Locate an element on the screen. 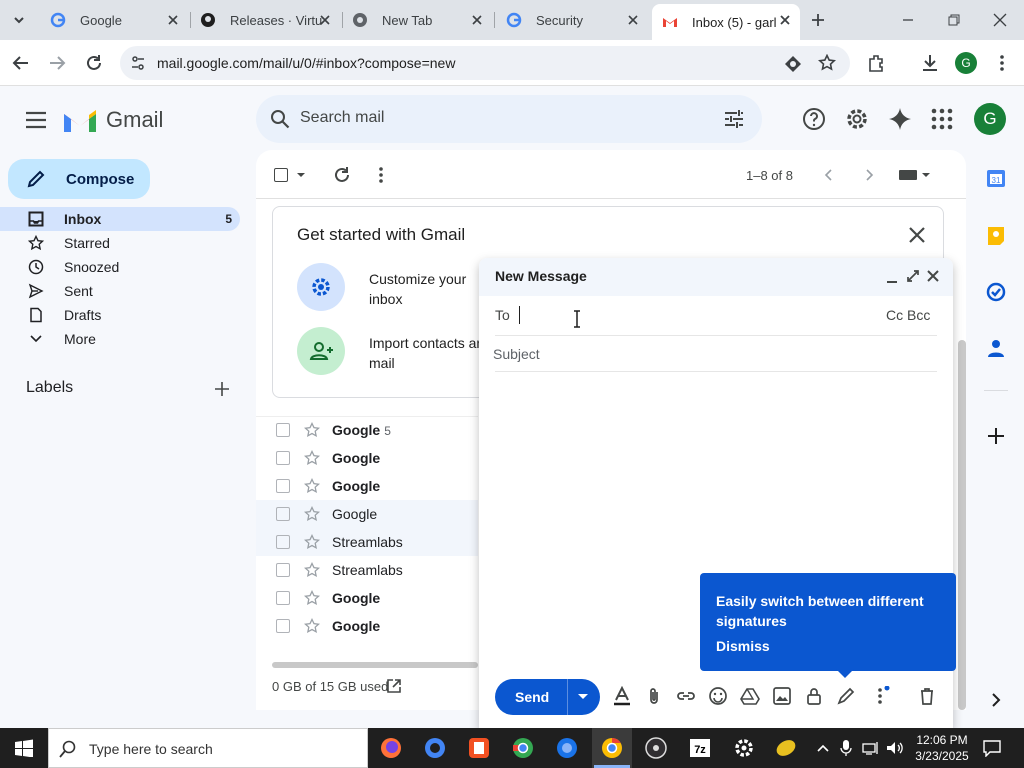 The height and width of the screenshot is (768, 1024). chevron-up-icon is located at coordinates (823, 748).